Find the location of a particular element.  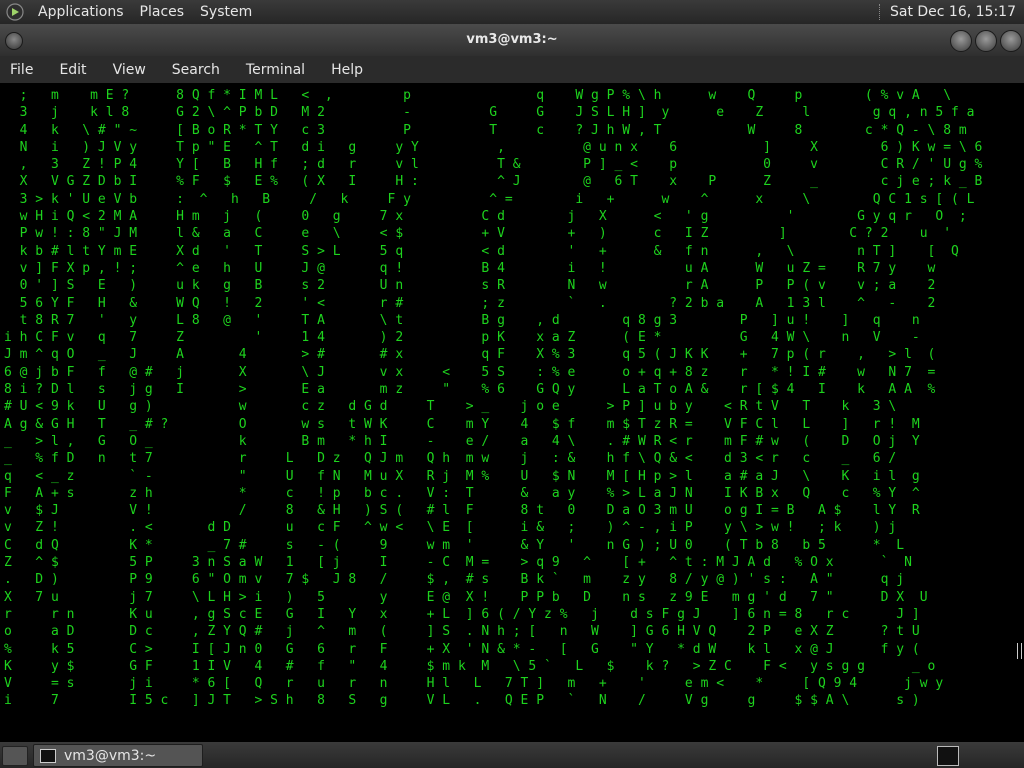

taskbar-item-label: vm3@vm3:~ is located at coordinates (110, 755).